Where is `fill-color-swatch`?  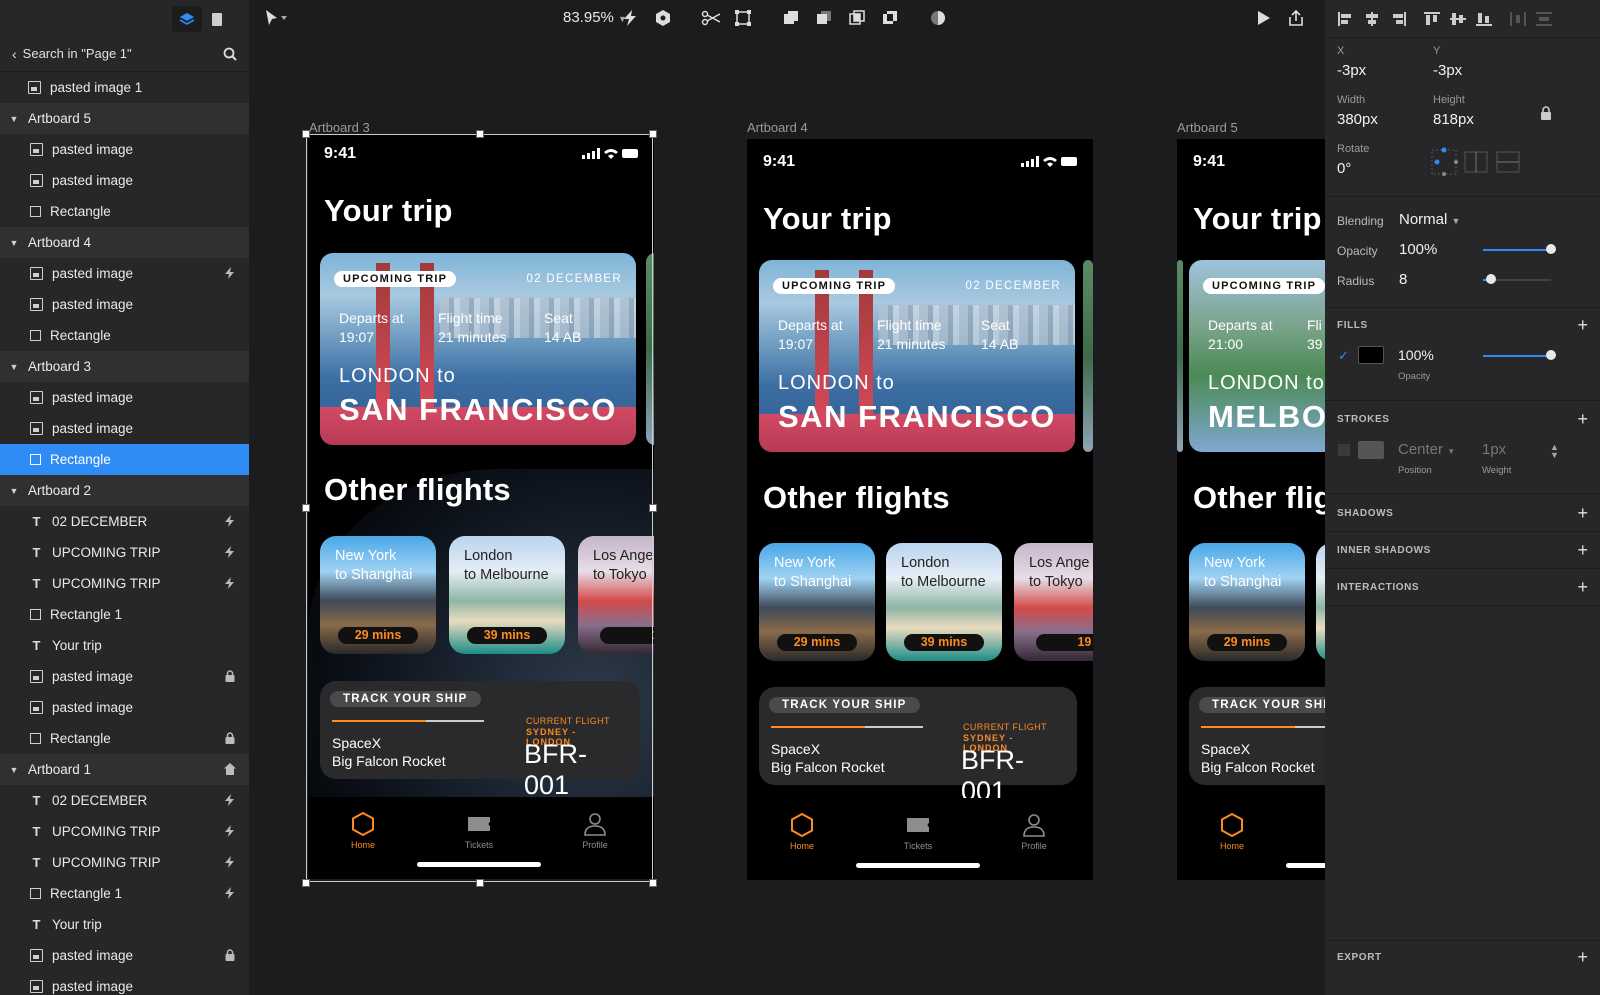 fill-color-swatch is located at coordinates (1371, 355).